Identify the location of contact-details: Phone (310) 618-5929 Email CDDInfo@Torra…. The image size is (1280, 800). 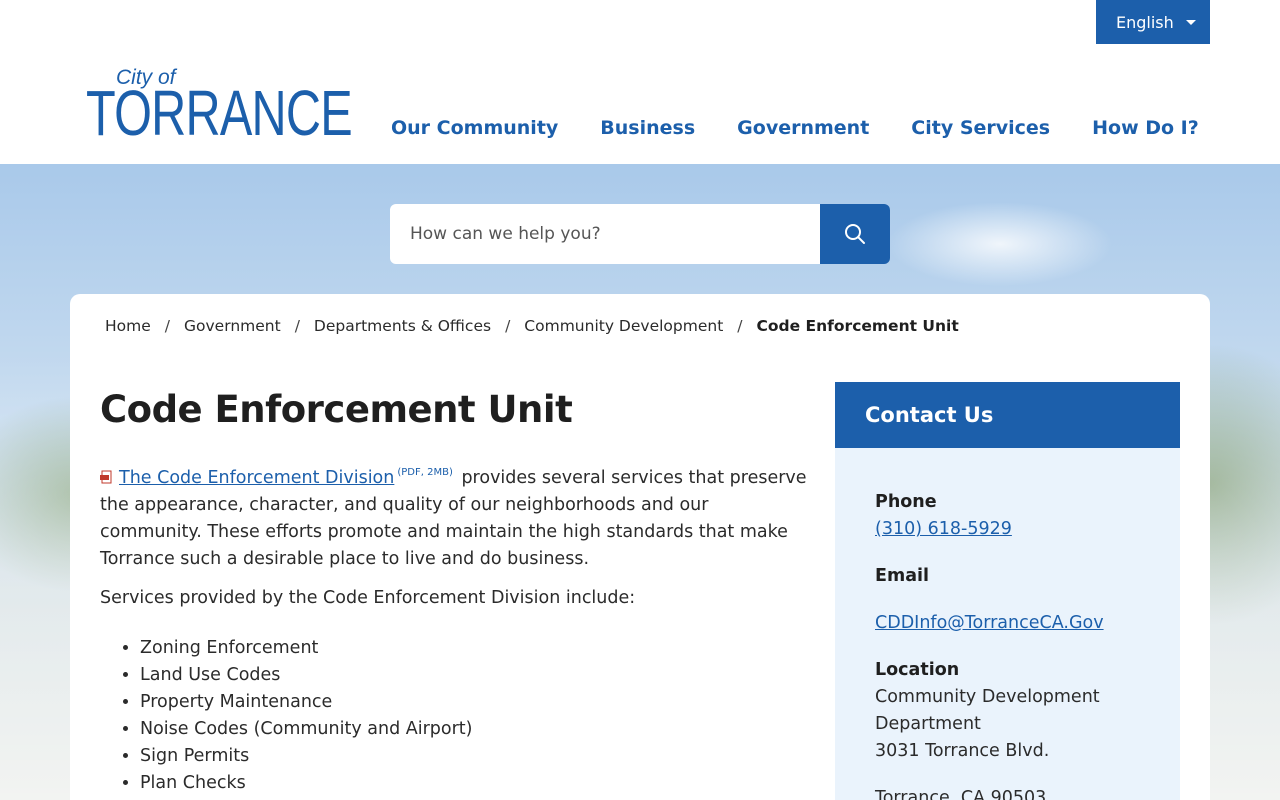
(1020, 644).